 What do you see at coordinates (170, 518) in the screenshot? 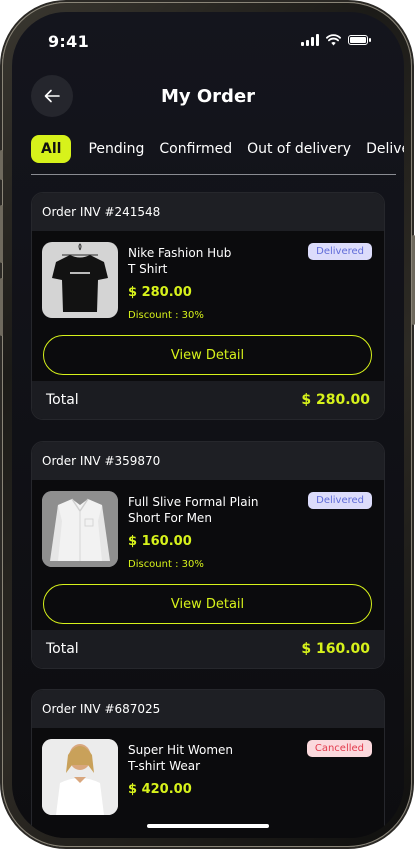
I see `product-name-line2: Short For Men` at bounding box center [170, 518].